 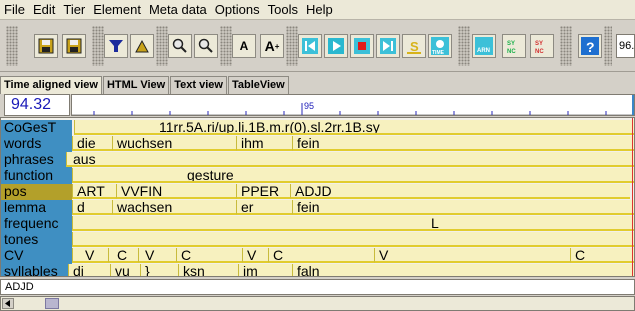 What do you see at coordinates (440, 46) in the screenshot?
I see `time-button: TIME` at bounding box center [440, 46].